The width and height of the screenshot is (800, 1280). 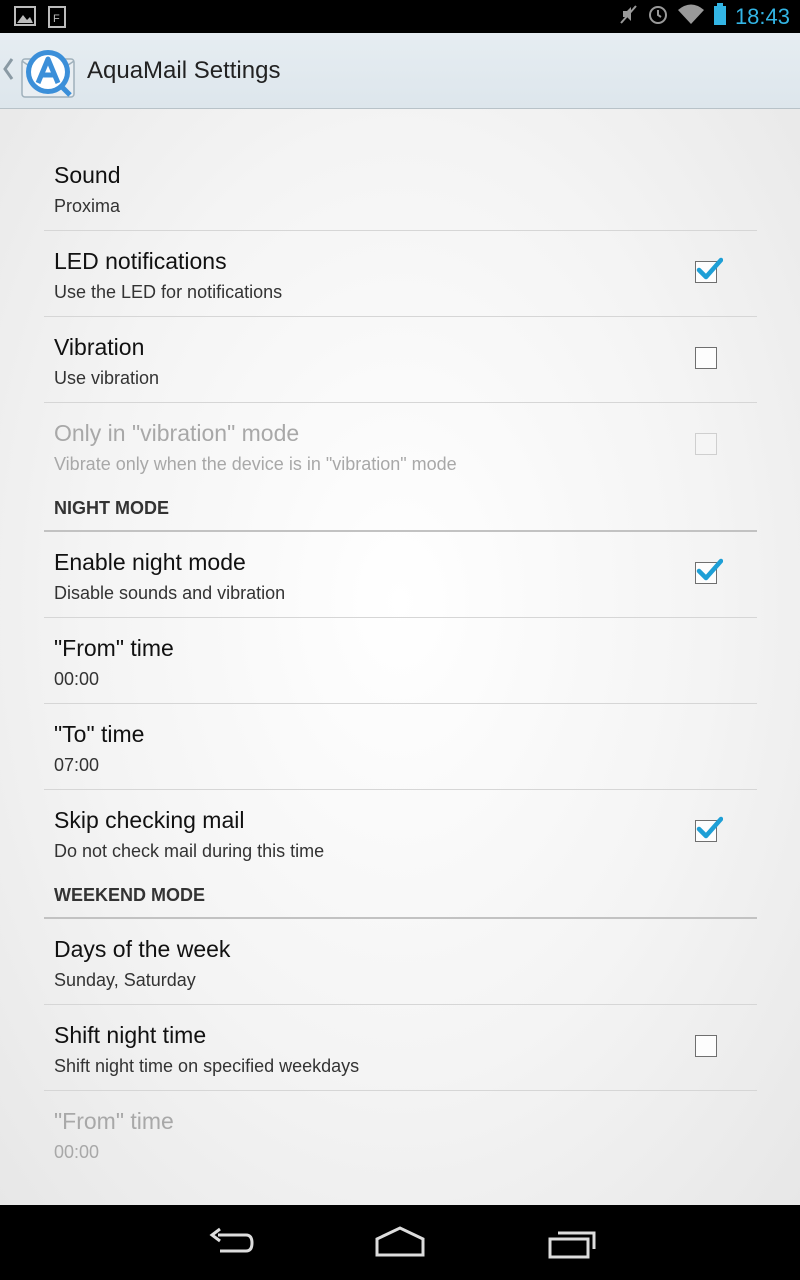 I want to click on action-bar: AquaMail Settings, so click(x=400, y=71).